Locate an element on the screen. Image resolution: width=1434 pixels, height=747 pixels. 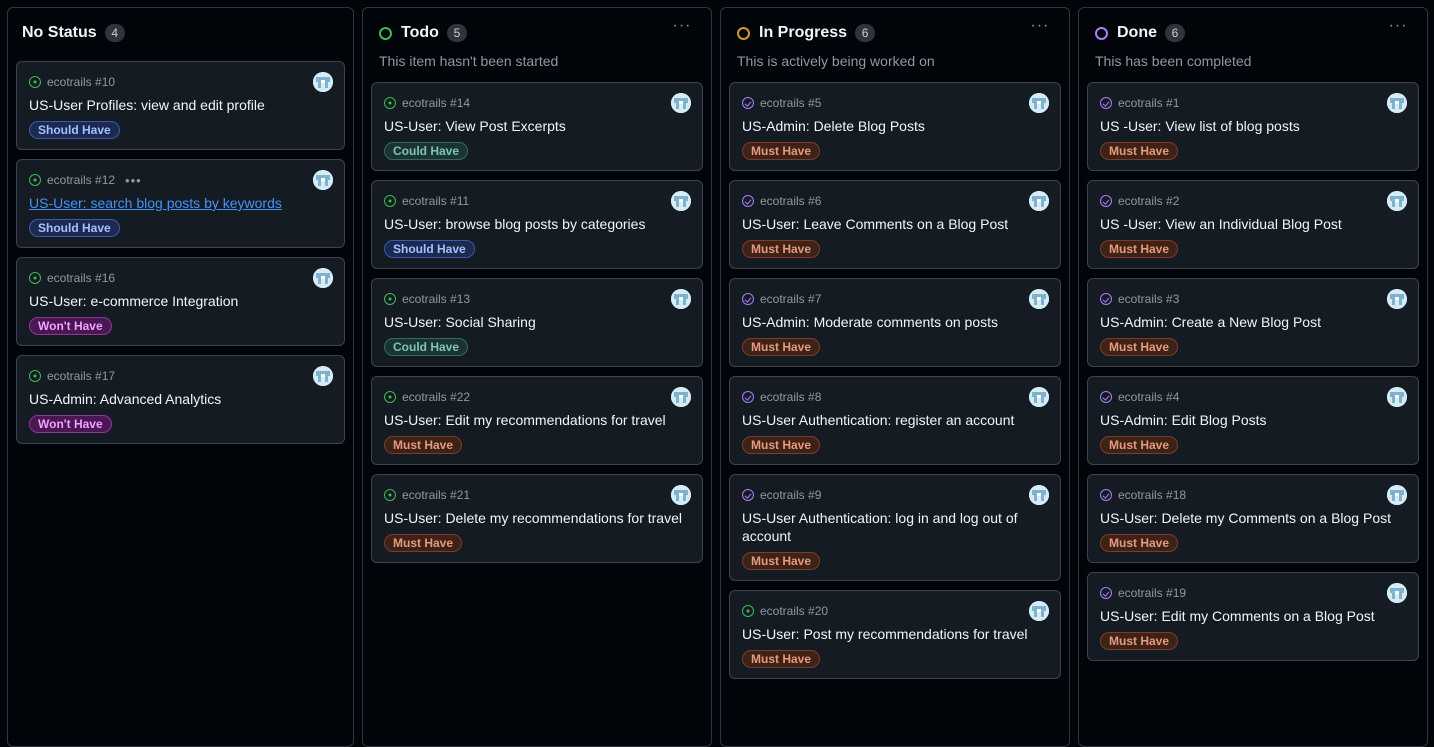
card-title: US -User: View list of blog posts is located at coordinates (1253, 126).